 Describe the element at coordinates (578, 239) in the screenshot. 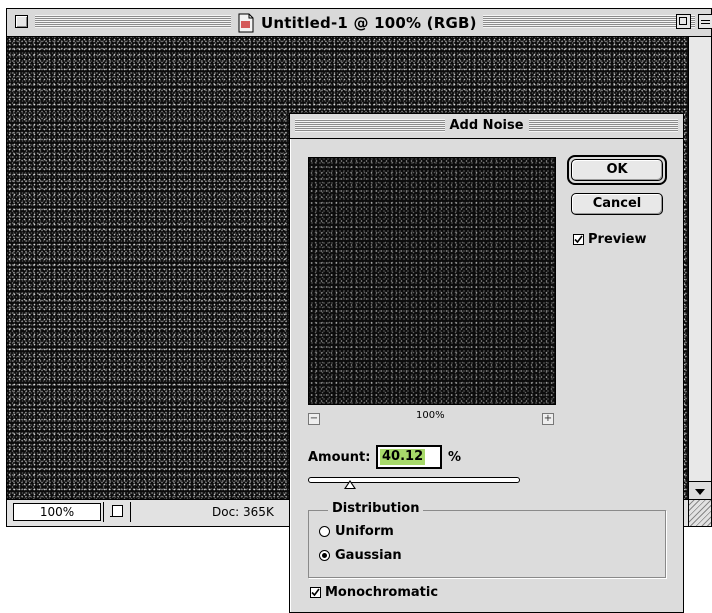

I see `preview-checkbox` at that location.